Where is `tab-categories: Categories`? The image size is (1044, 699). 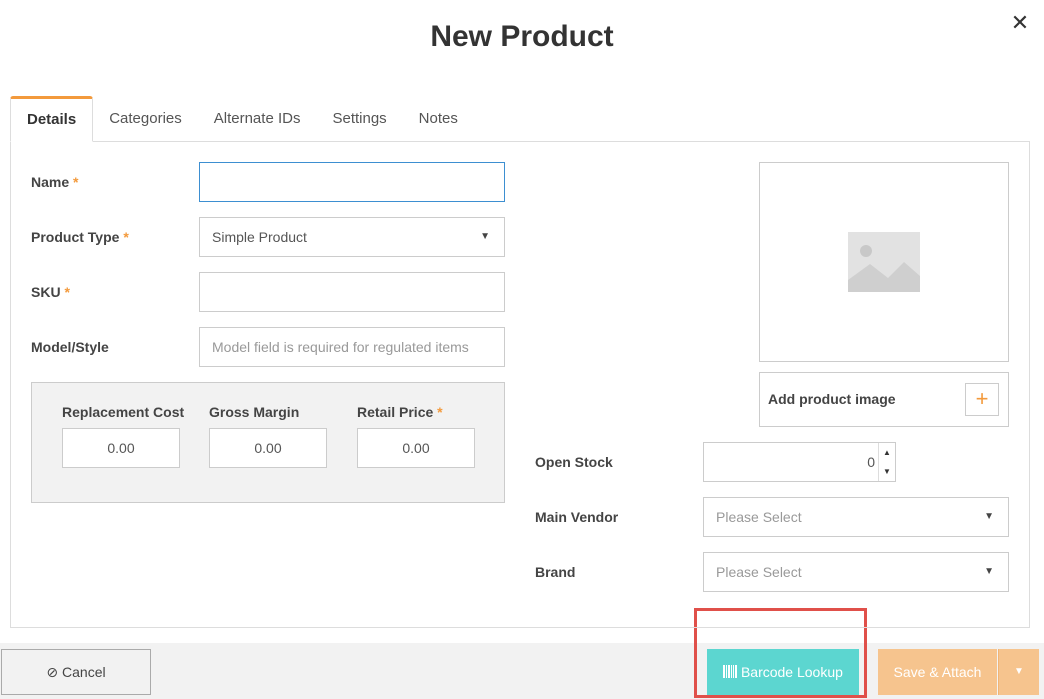 tab-categories: Categories is located at coordinates (145, 119).